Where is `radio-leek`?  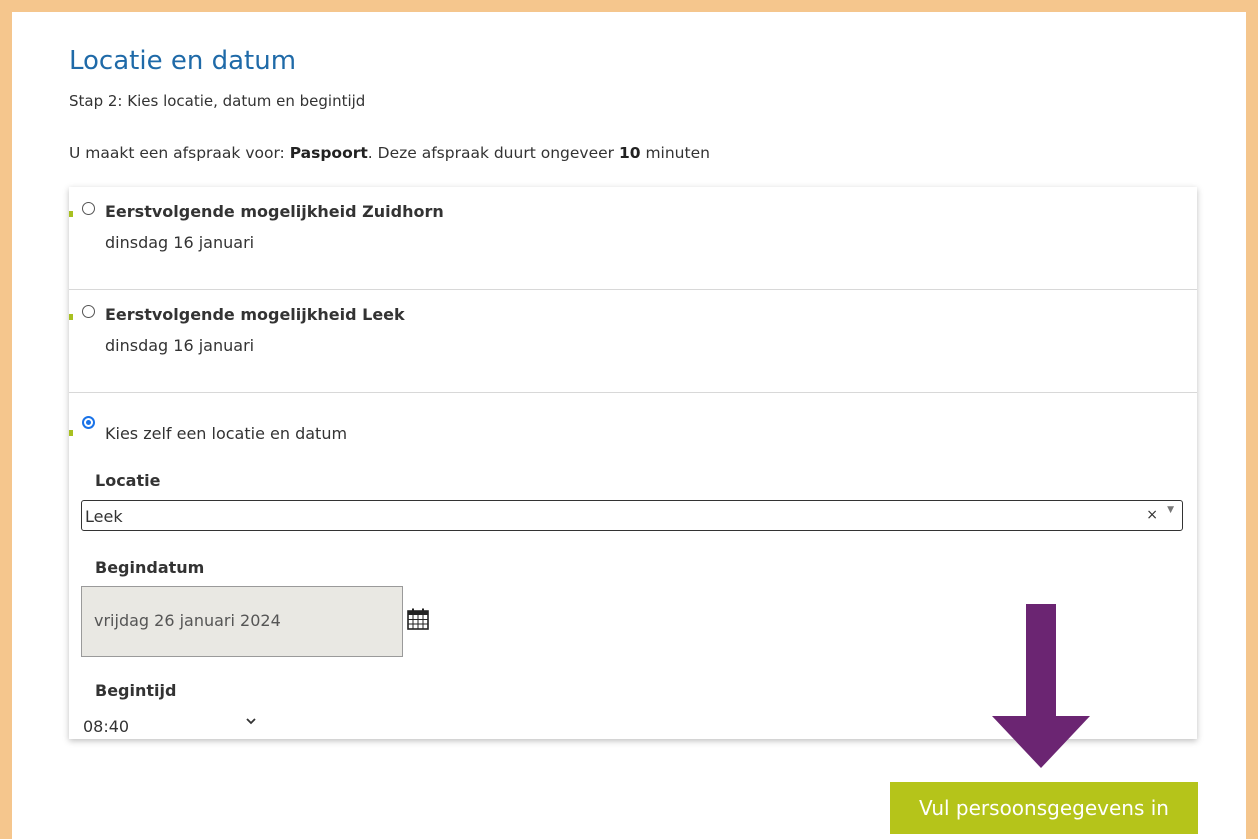
radio-leek is located at coordinates (88, 311).